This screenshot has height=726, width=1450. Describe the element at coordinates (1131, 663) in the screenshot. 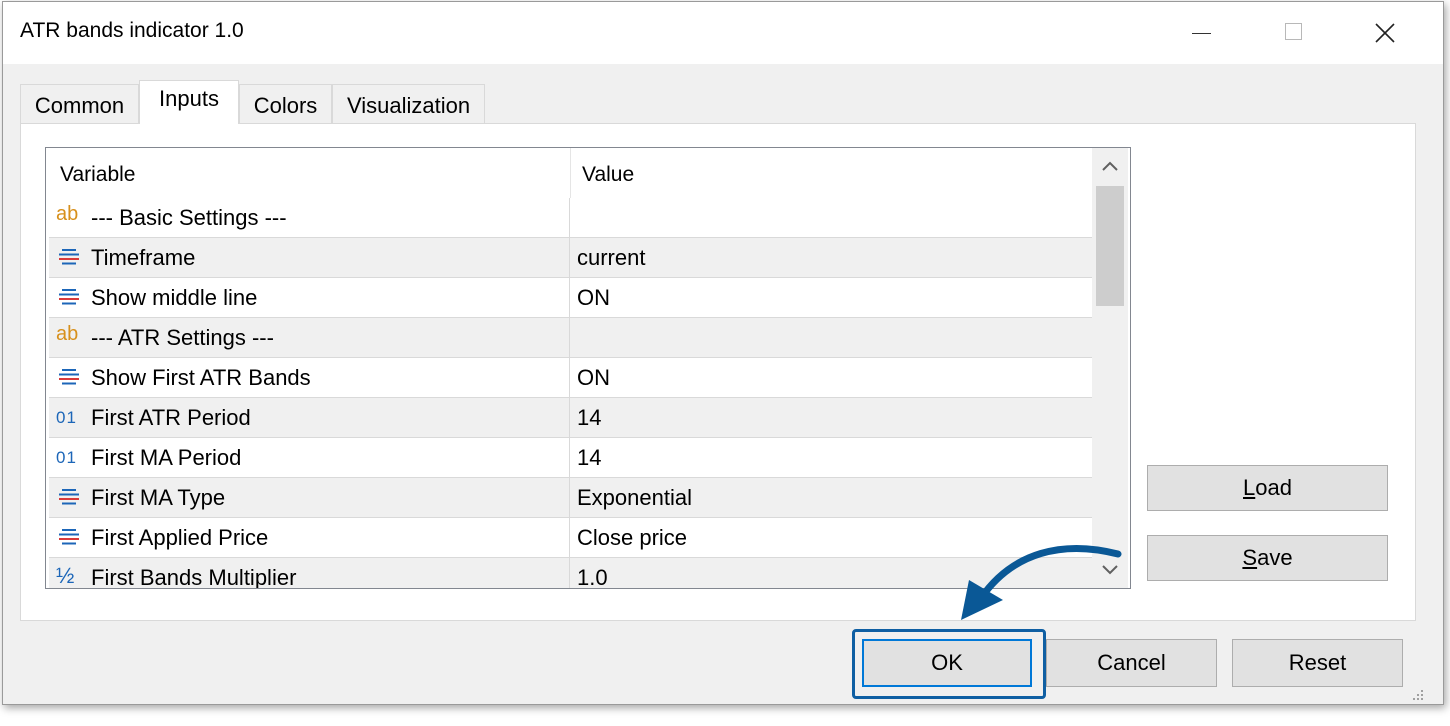

I see `cancel-button: Cancel` at that location.